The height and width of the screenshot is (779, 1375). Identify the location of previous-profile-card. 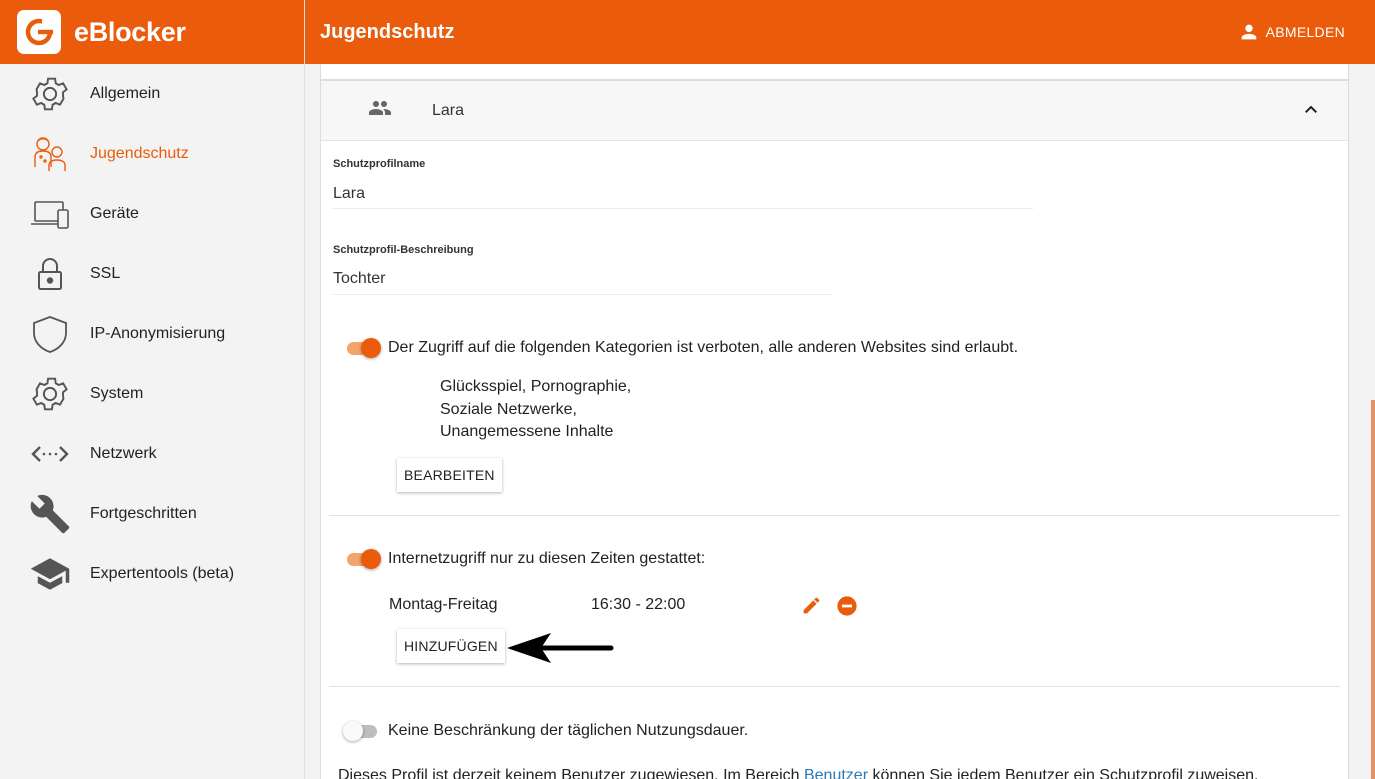
(834, 72).